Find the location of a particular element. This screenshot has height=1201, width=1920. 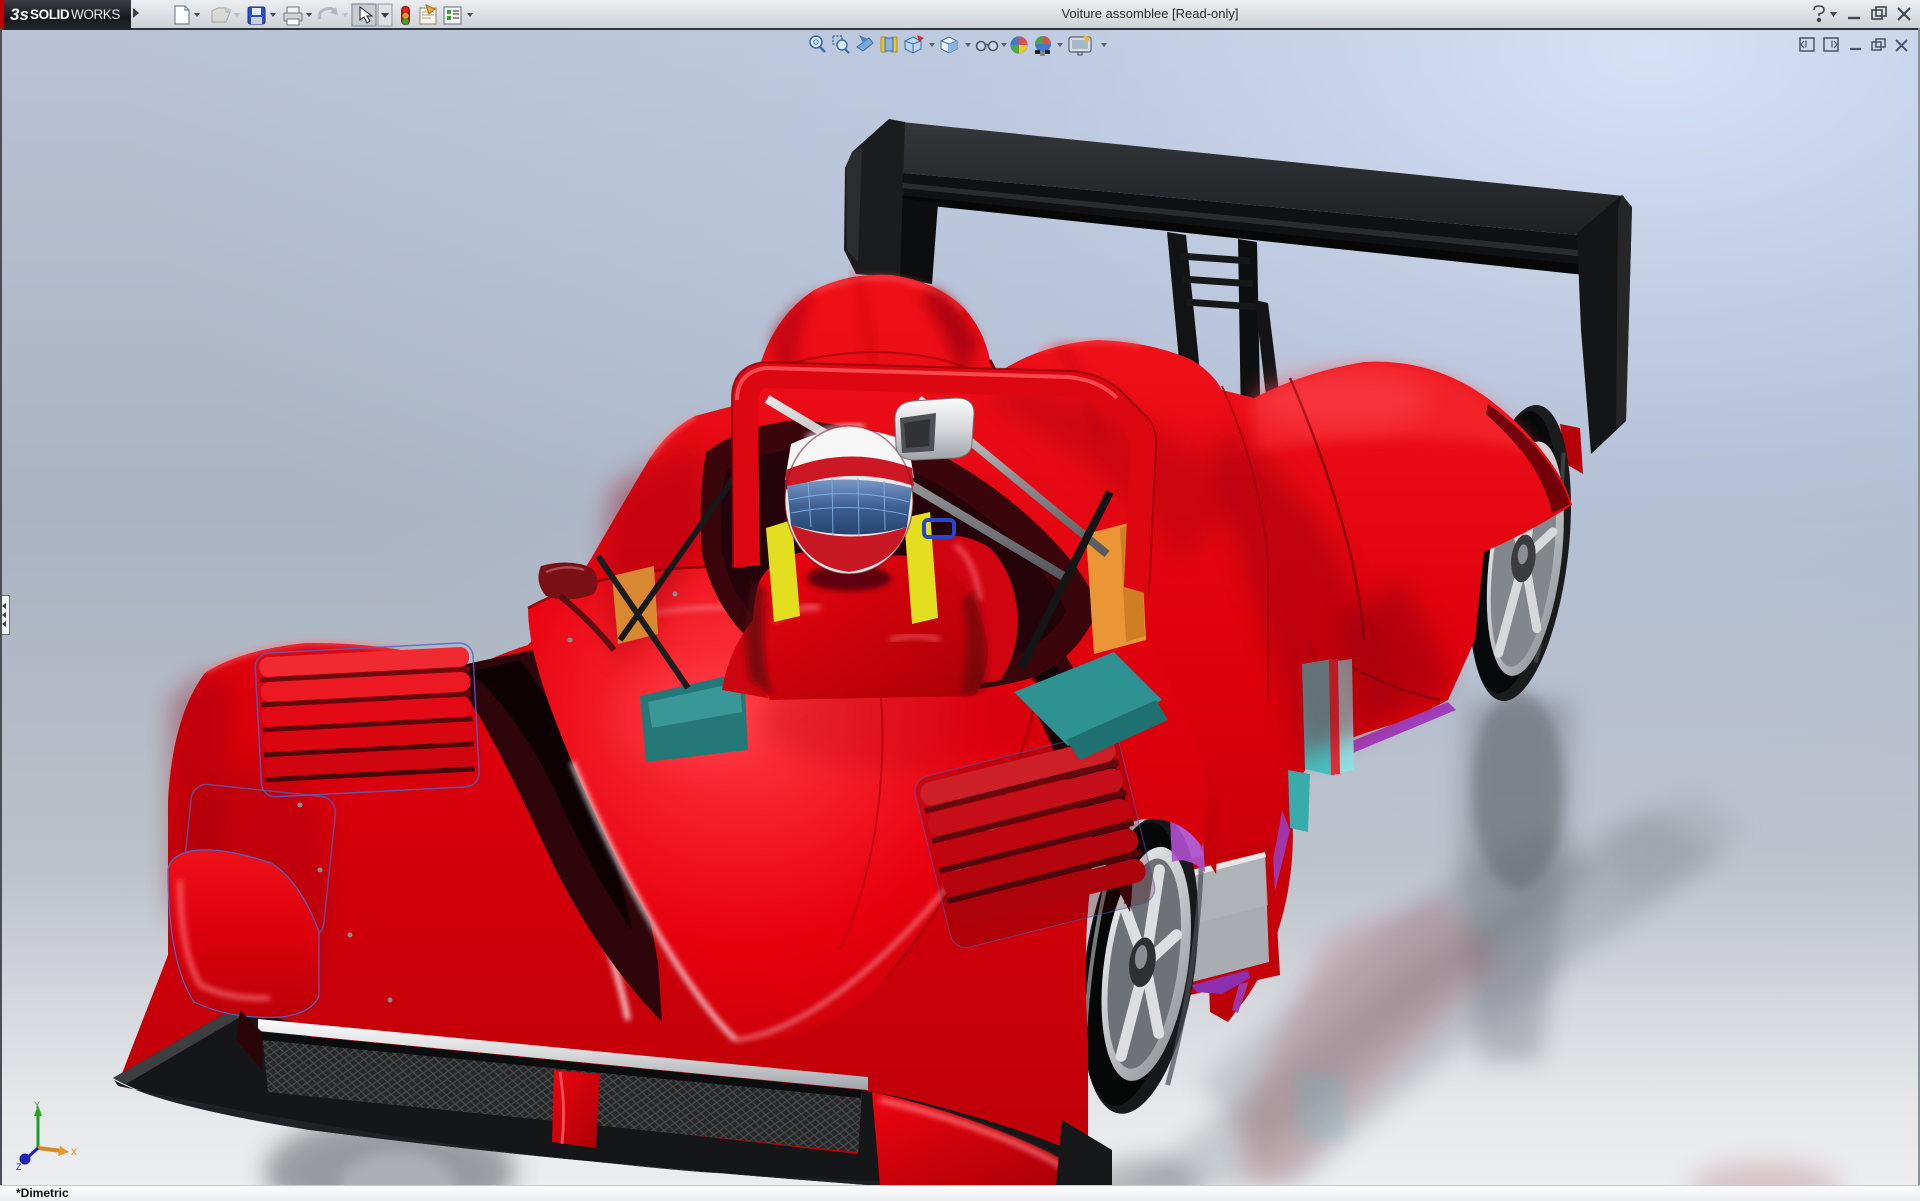

svg-text: Y is located at coordinates (37, 1105).